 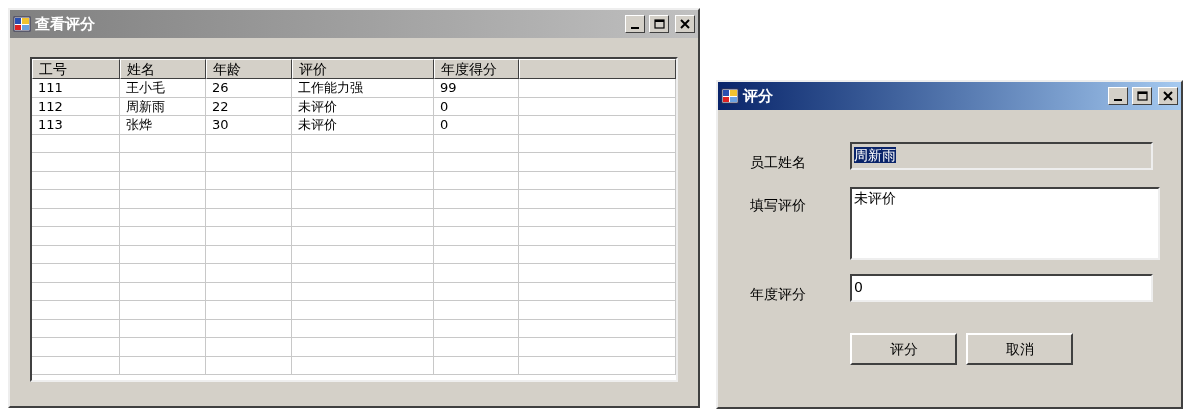 What do you see at coordinates (778, 294) in the screenshot?
I see `field-label: 年度评分` at bounding box center [778, 294].